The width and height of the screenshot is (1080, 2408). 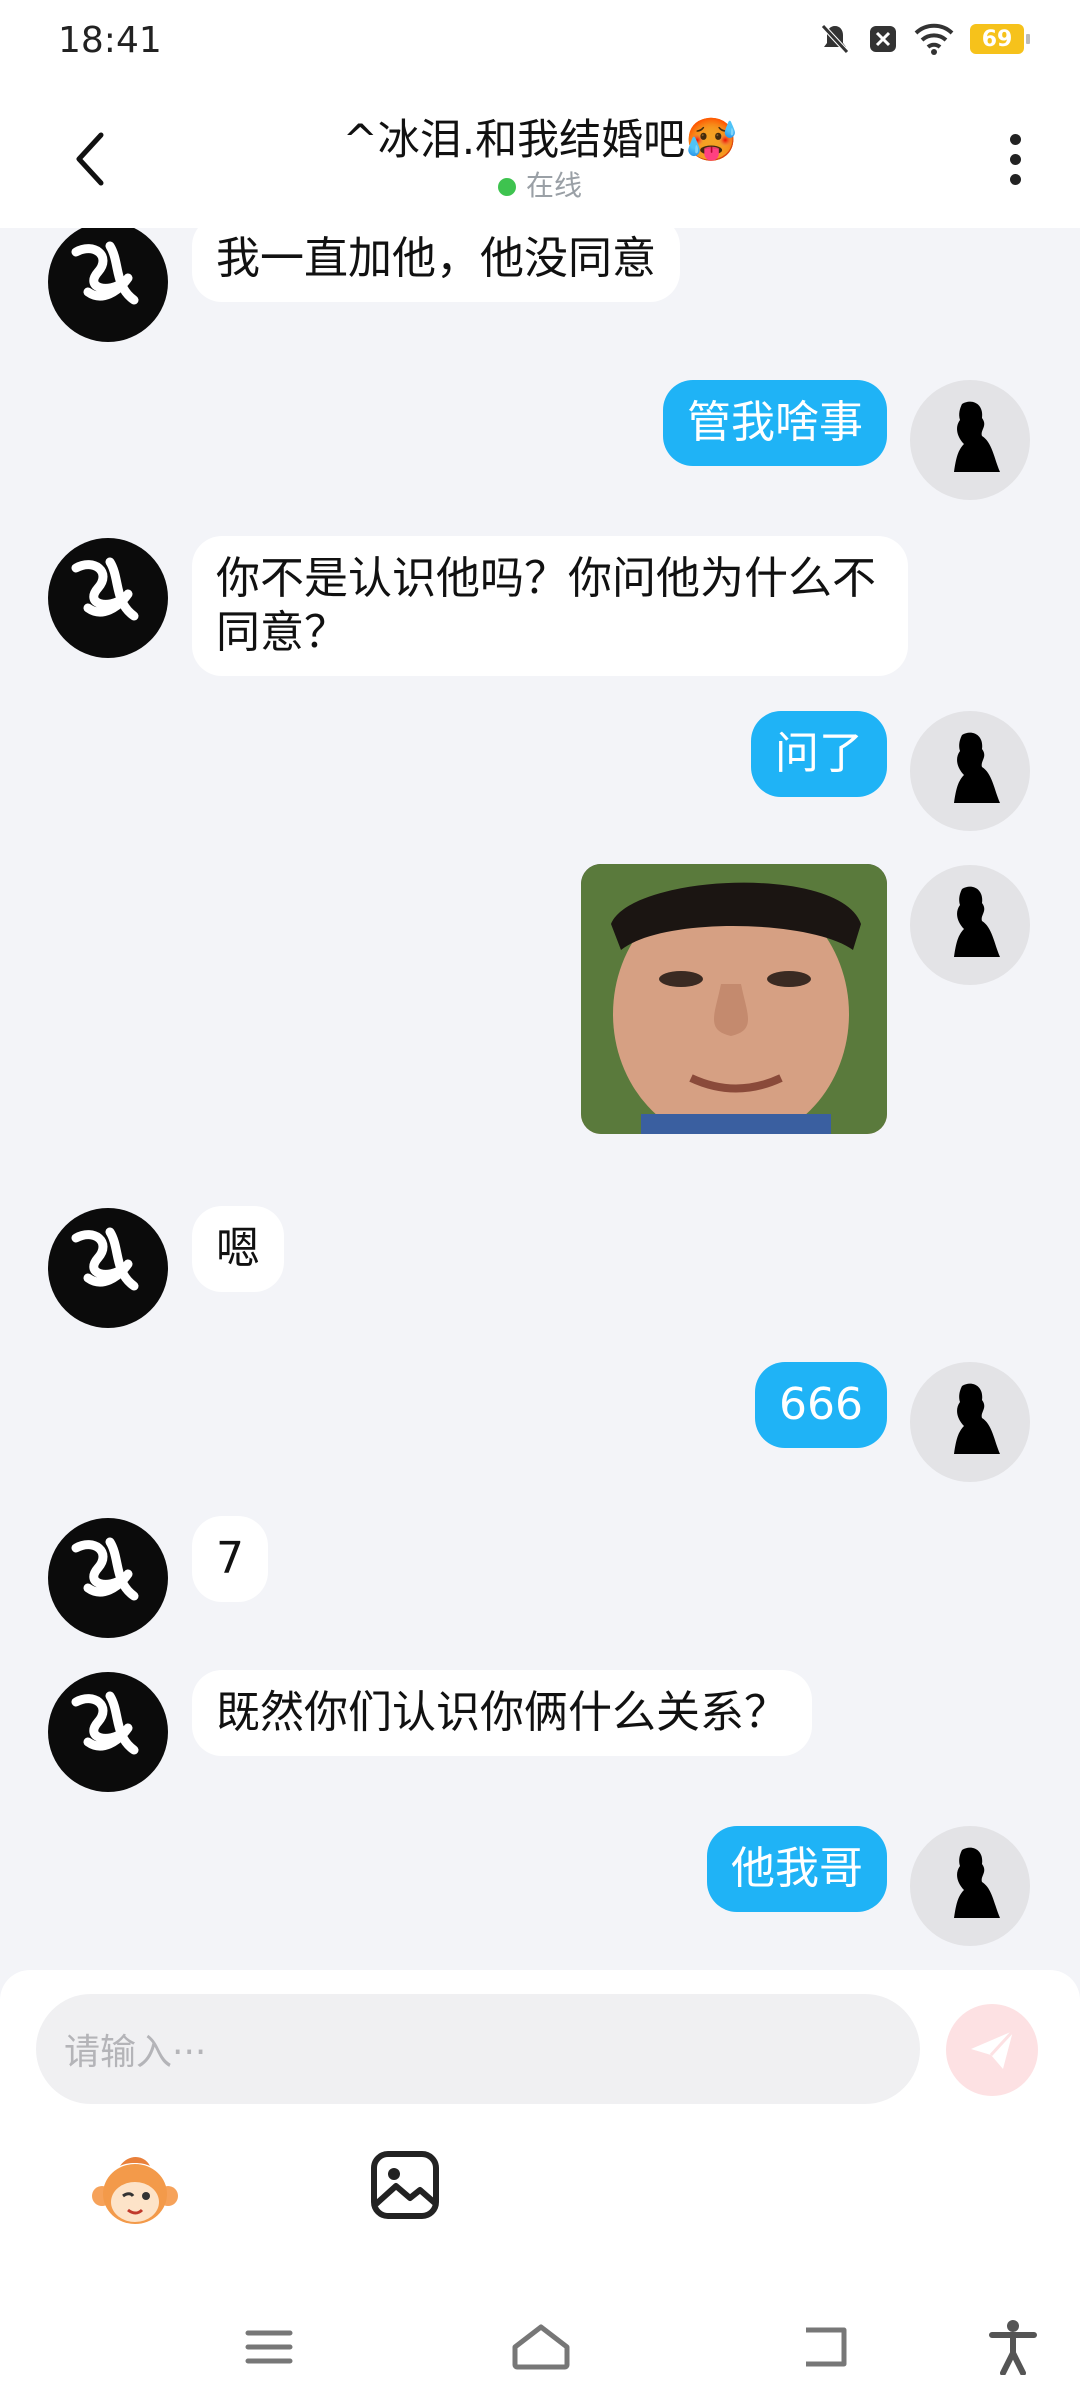 I want to click on nav-back-button, so click(x=825, y=2347).